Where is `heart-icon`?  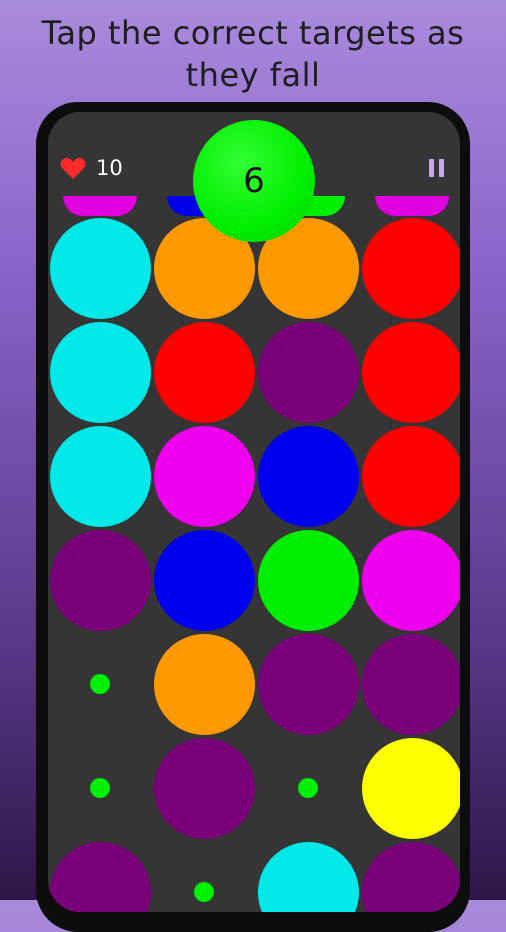 heart-icon is located at coordinates (73, 168).